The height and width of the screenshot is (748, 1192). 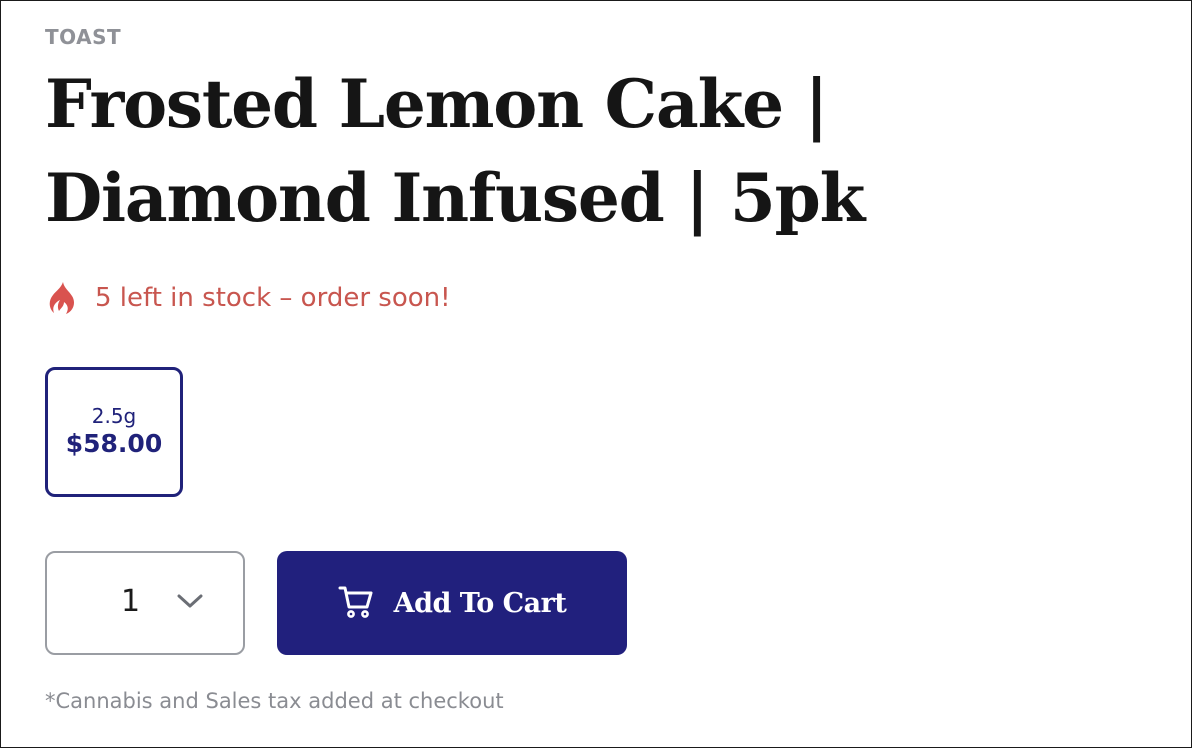 I want to click on add-to-cart-label: Add To Cart, so click(x=480, y=603).